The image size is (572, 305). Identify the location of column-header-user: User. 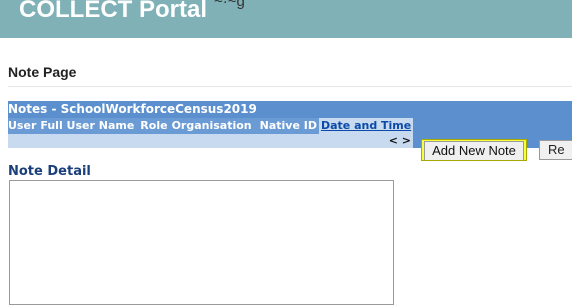
(22, 125).